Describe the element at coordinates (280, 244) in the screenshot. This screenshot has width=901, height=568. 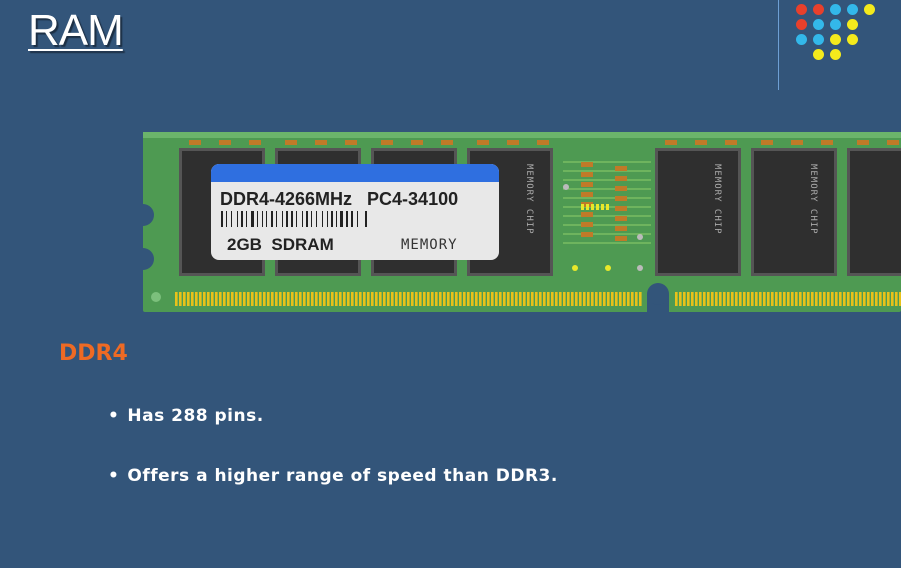
I see `label-line-2: 2GB SDRAM` at that location.